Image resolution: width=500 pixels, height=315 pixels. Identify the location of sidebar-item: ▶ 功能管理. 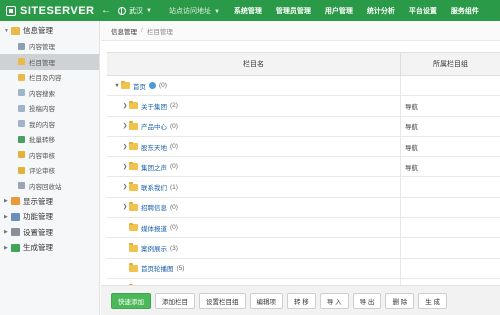
(49, 217).